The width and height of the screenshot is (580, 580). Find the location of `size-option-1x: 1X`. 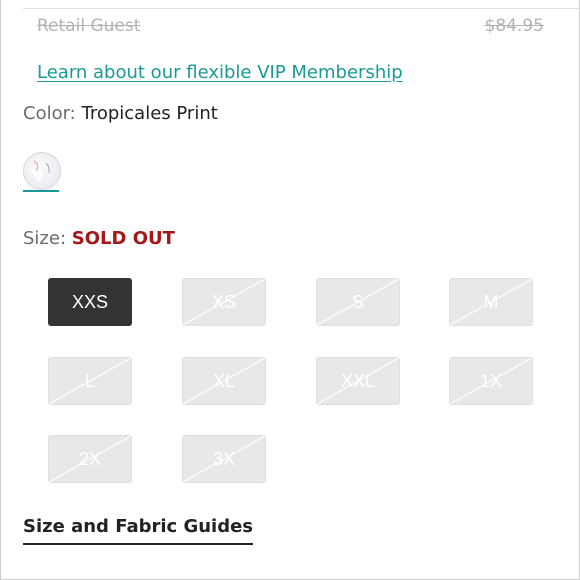

size-option-1x: 1X is located at coordinates (491, 381).